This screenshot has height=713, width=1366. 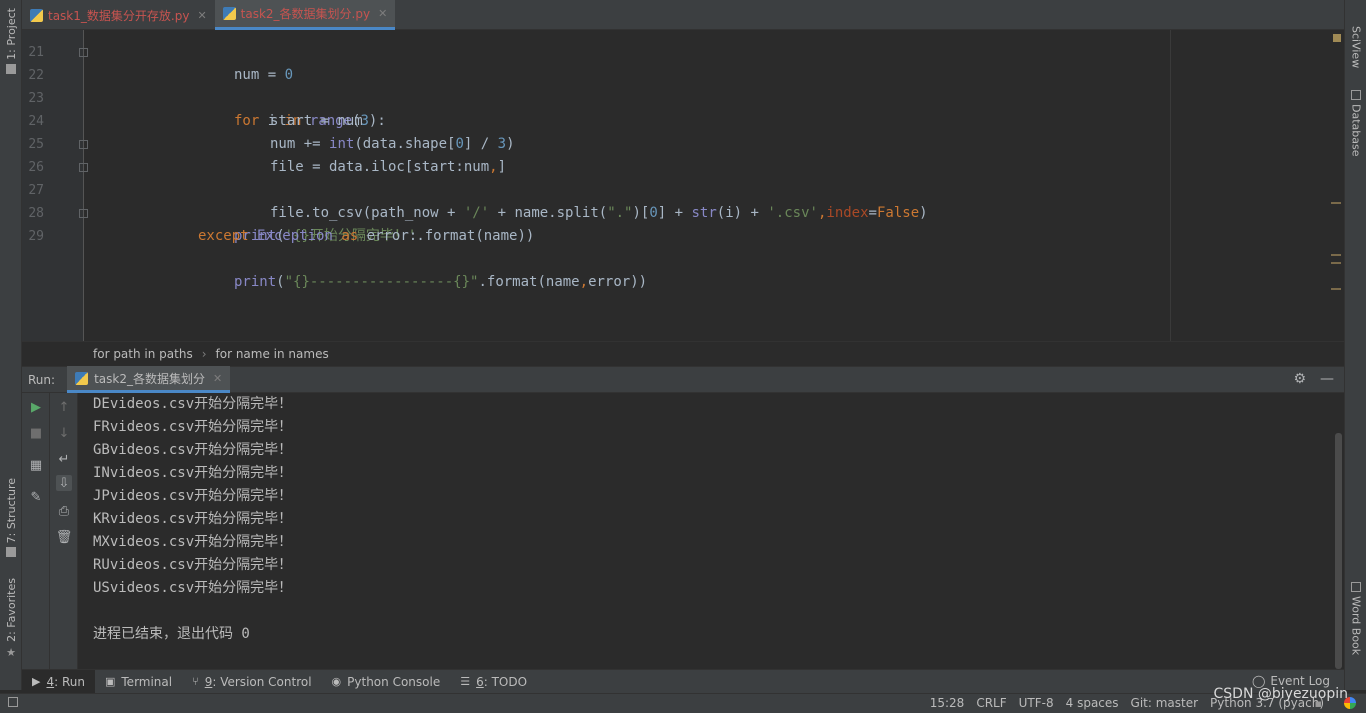 I want to click on tool-label: Terminal, so click(x=147, y=681).